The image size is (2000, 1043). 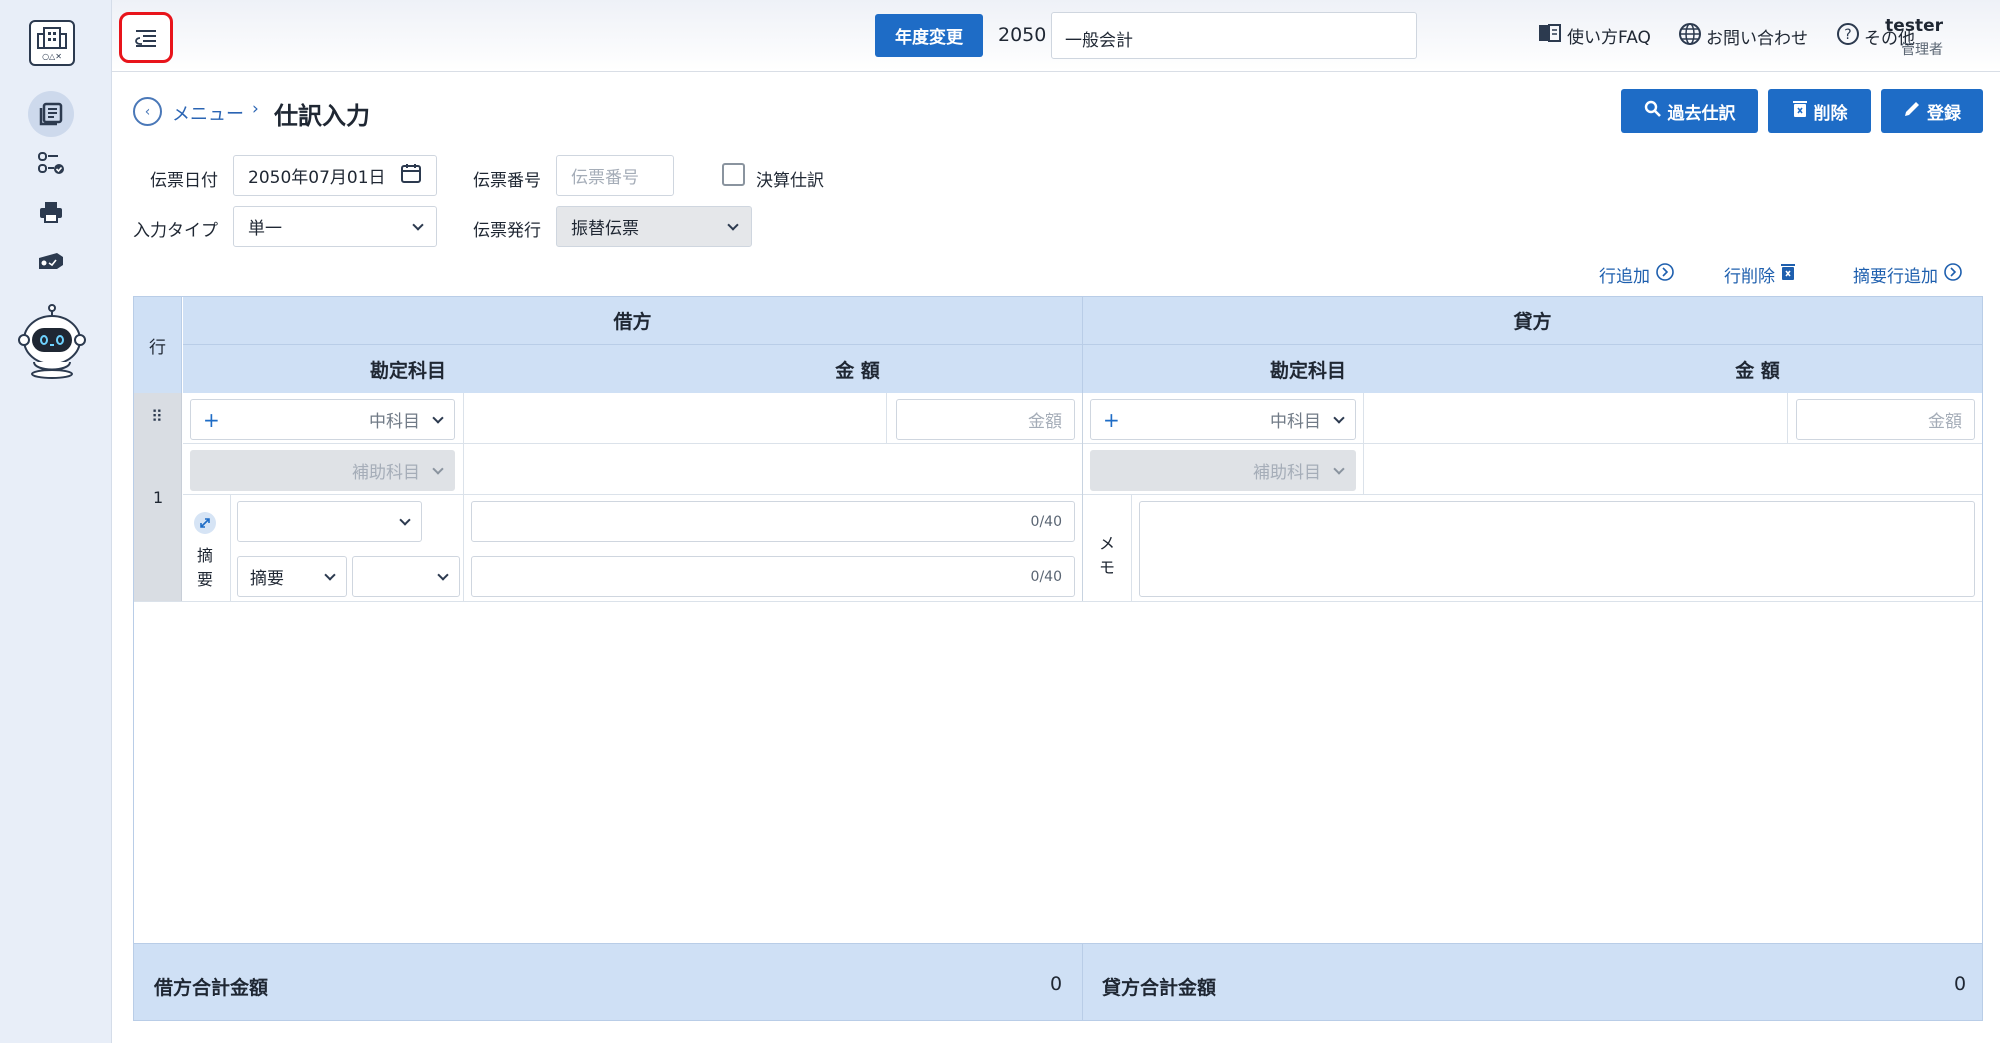 I want to click on date-value: 2050年07月01日, so click(x=317, y=178).